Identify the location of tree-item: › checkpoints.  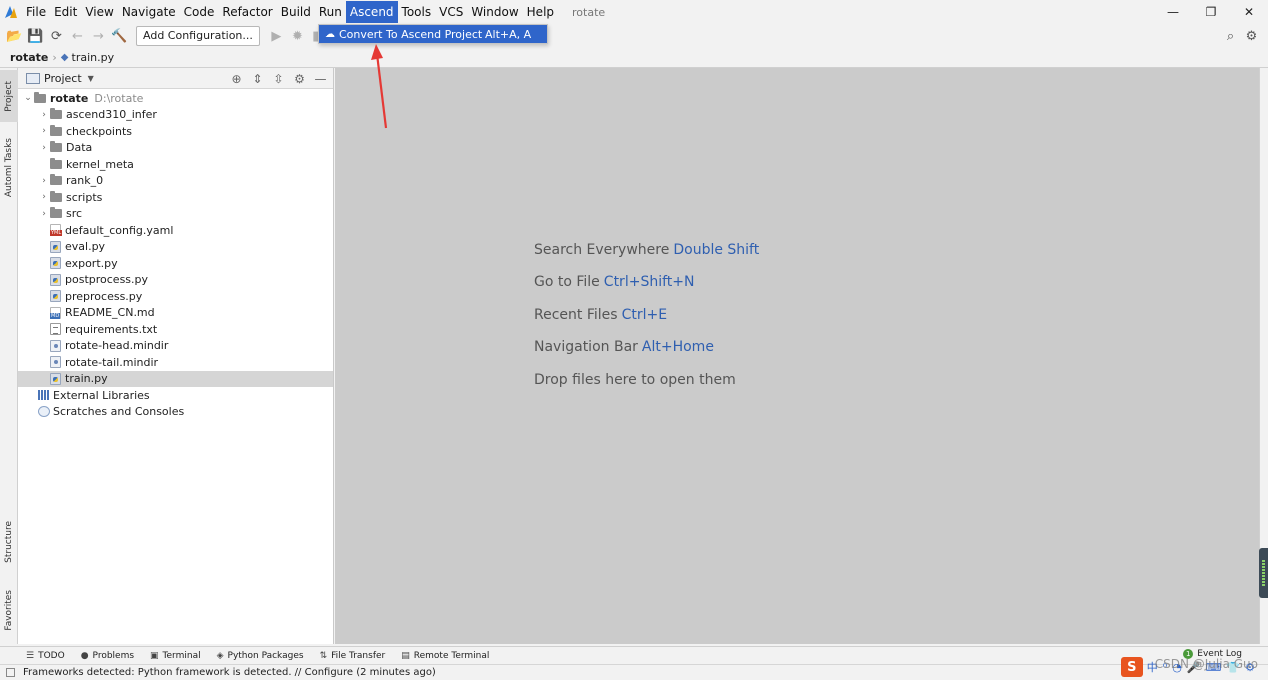
(175, 131).